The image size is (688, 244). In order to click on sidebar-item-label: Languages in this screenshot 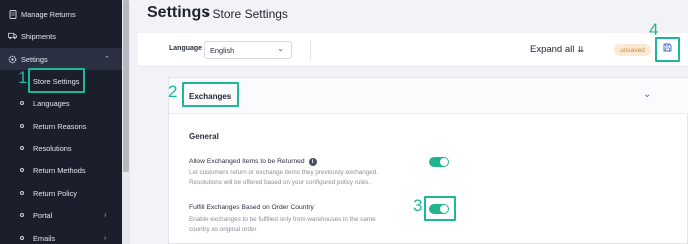, I will do `click(51, 103)`.